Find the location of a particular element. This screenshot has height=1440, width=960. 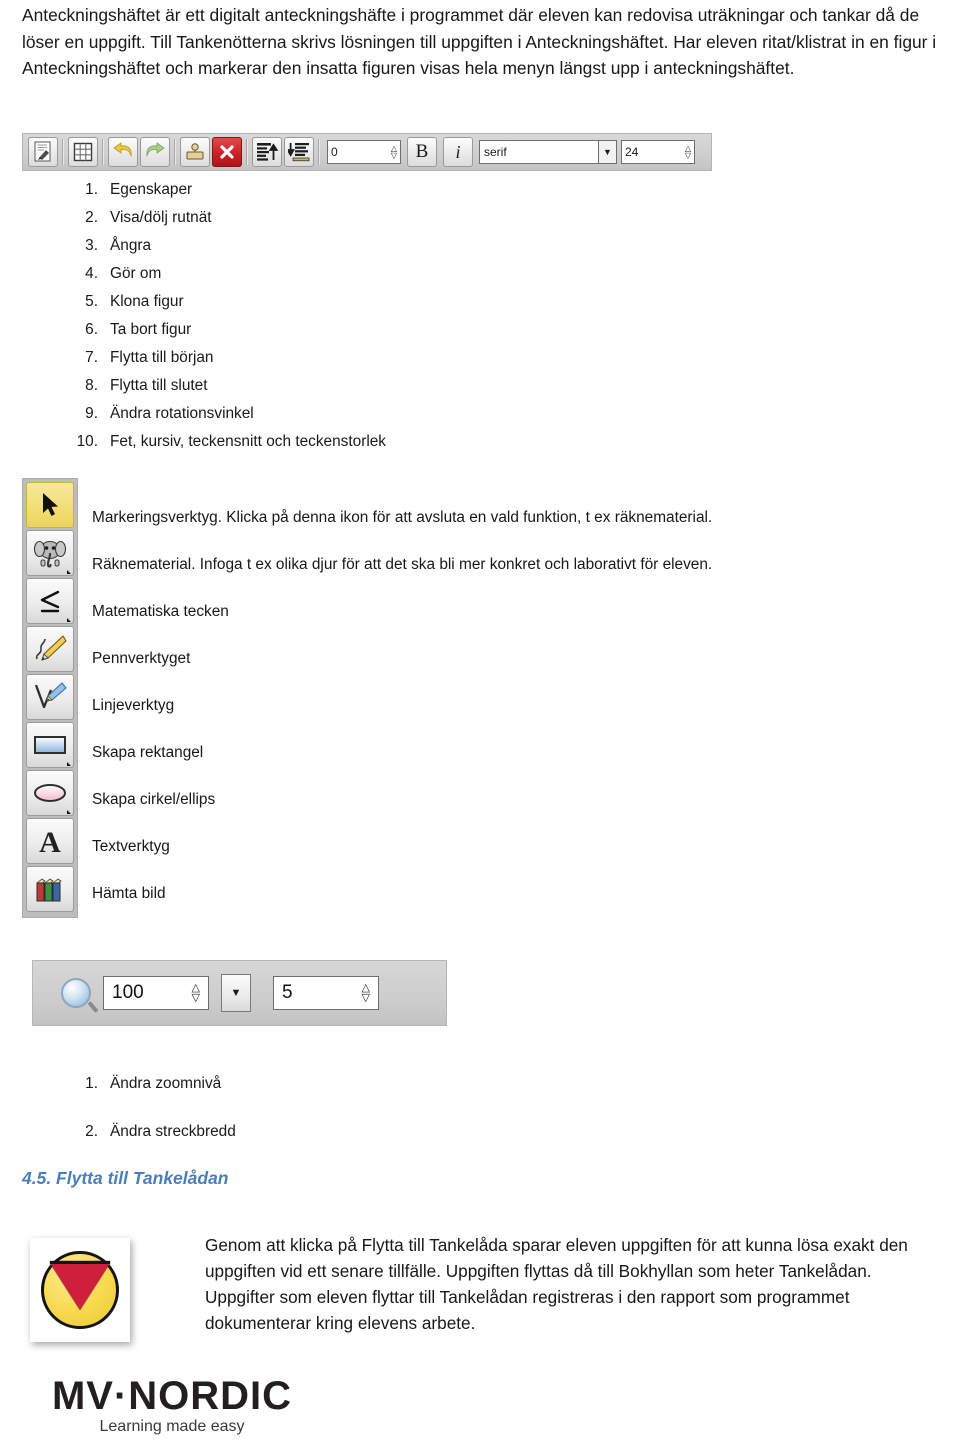

tool-button-linjeverktyg is located at coordinates (50, 697).